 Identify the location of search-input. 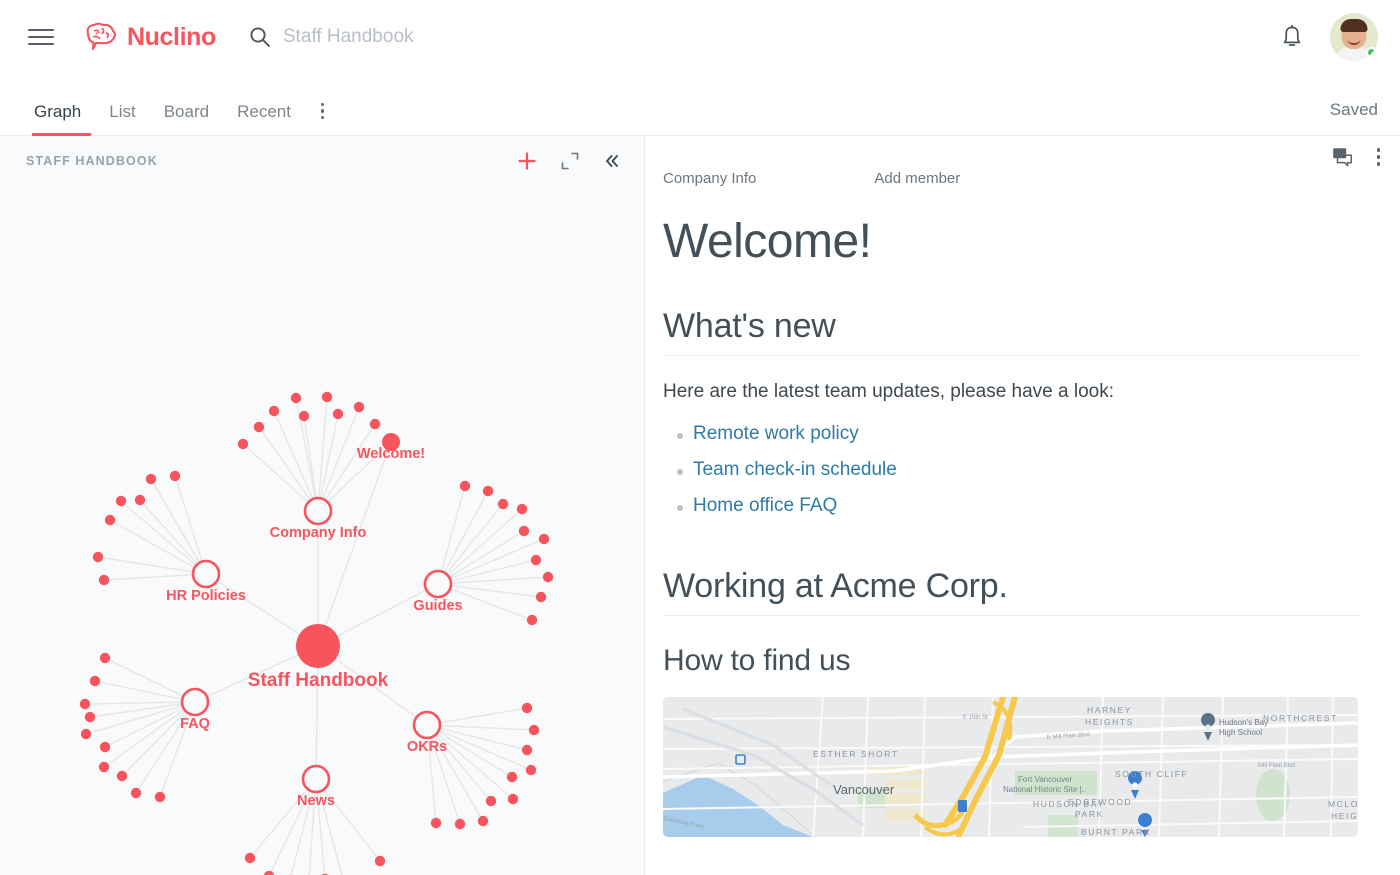
(492, 37).